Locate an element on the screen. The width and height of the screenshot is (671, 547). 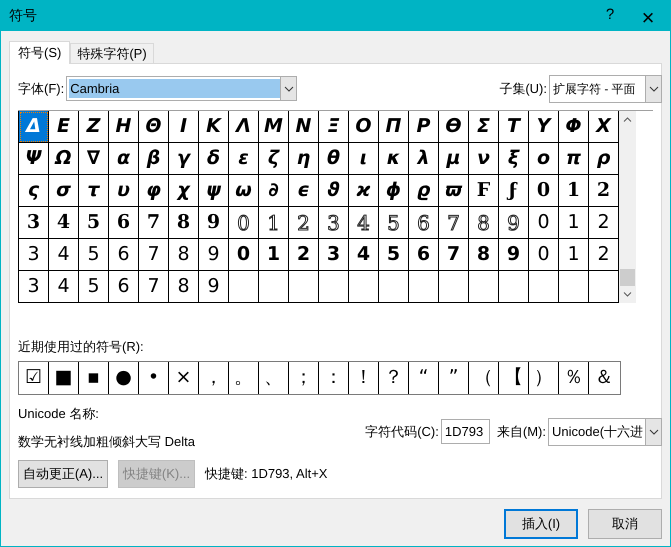
symbol-cell: E is located at coordinates (64, 127).